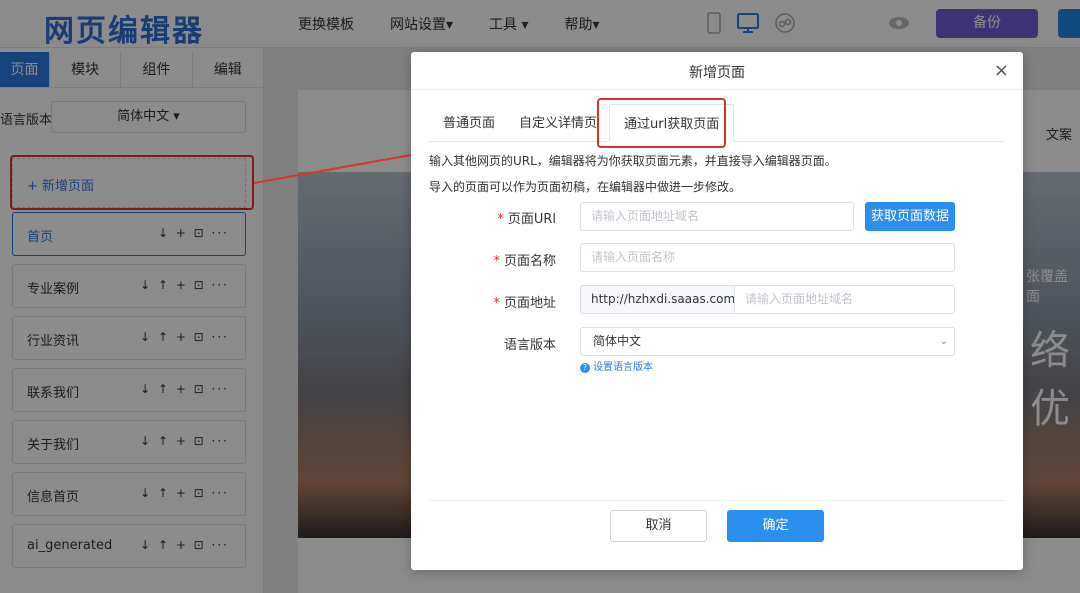 This screenshot has width=1080, height=593. I want to click on address-field-label: * 页面地址, so click(524, 303).